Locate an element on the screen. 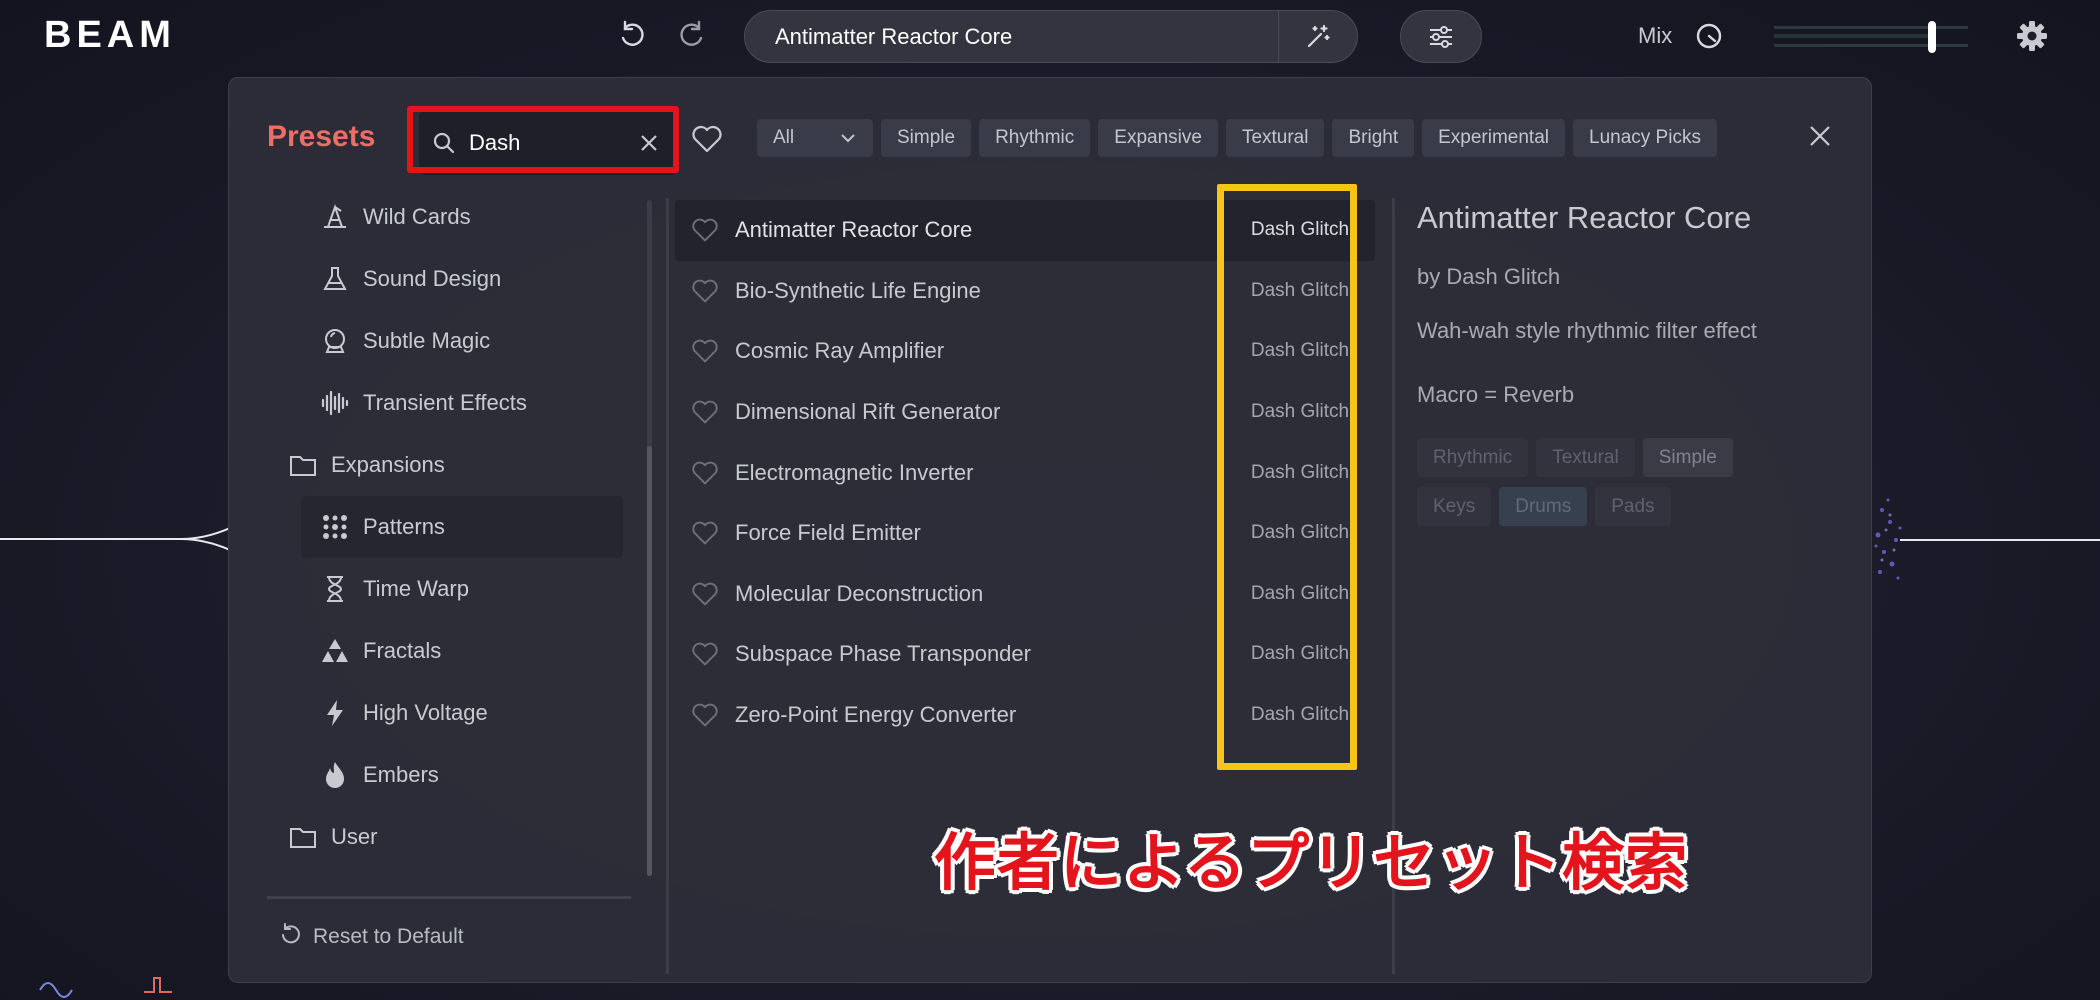 The width and height of the screenshot is (2100, 1000). sidebar-scrollbar is located at coordinates (649, 538).